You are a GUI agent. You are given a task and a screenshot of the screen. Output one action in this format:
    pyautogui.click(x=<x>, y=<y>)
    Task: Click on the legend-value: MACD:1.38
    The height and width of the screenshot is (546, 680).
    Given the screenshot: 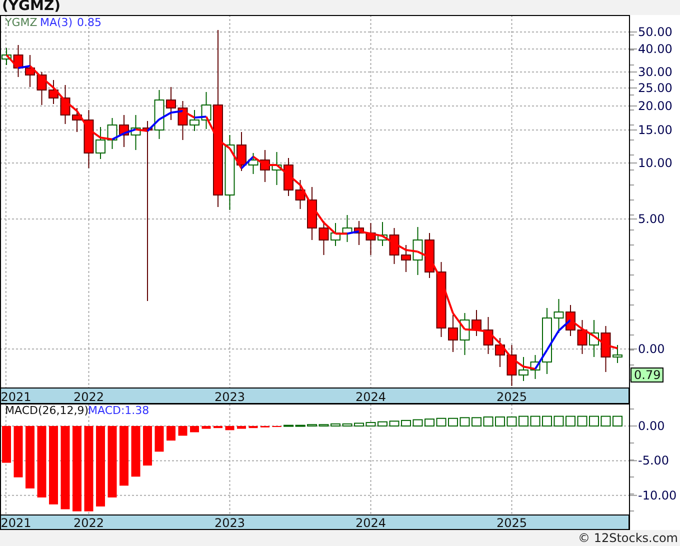 What is the action you would take?
    pyautogui.click(x=119, y=410)
    